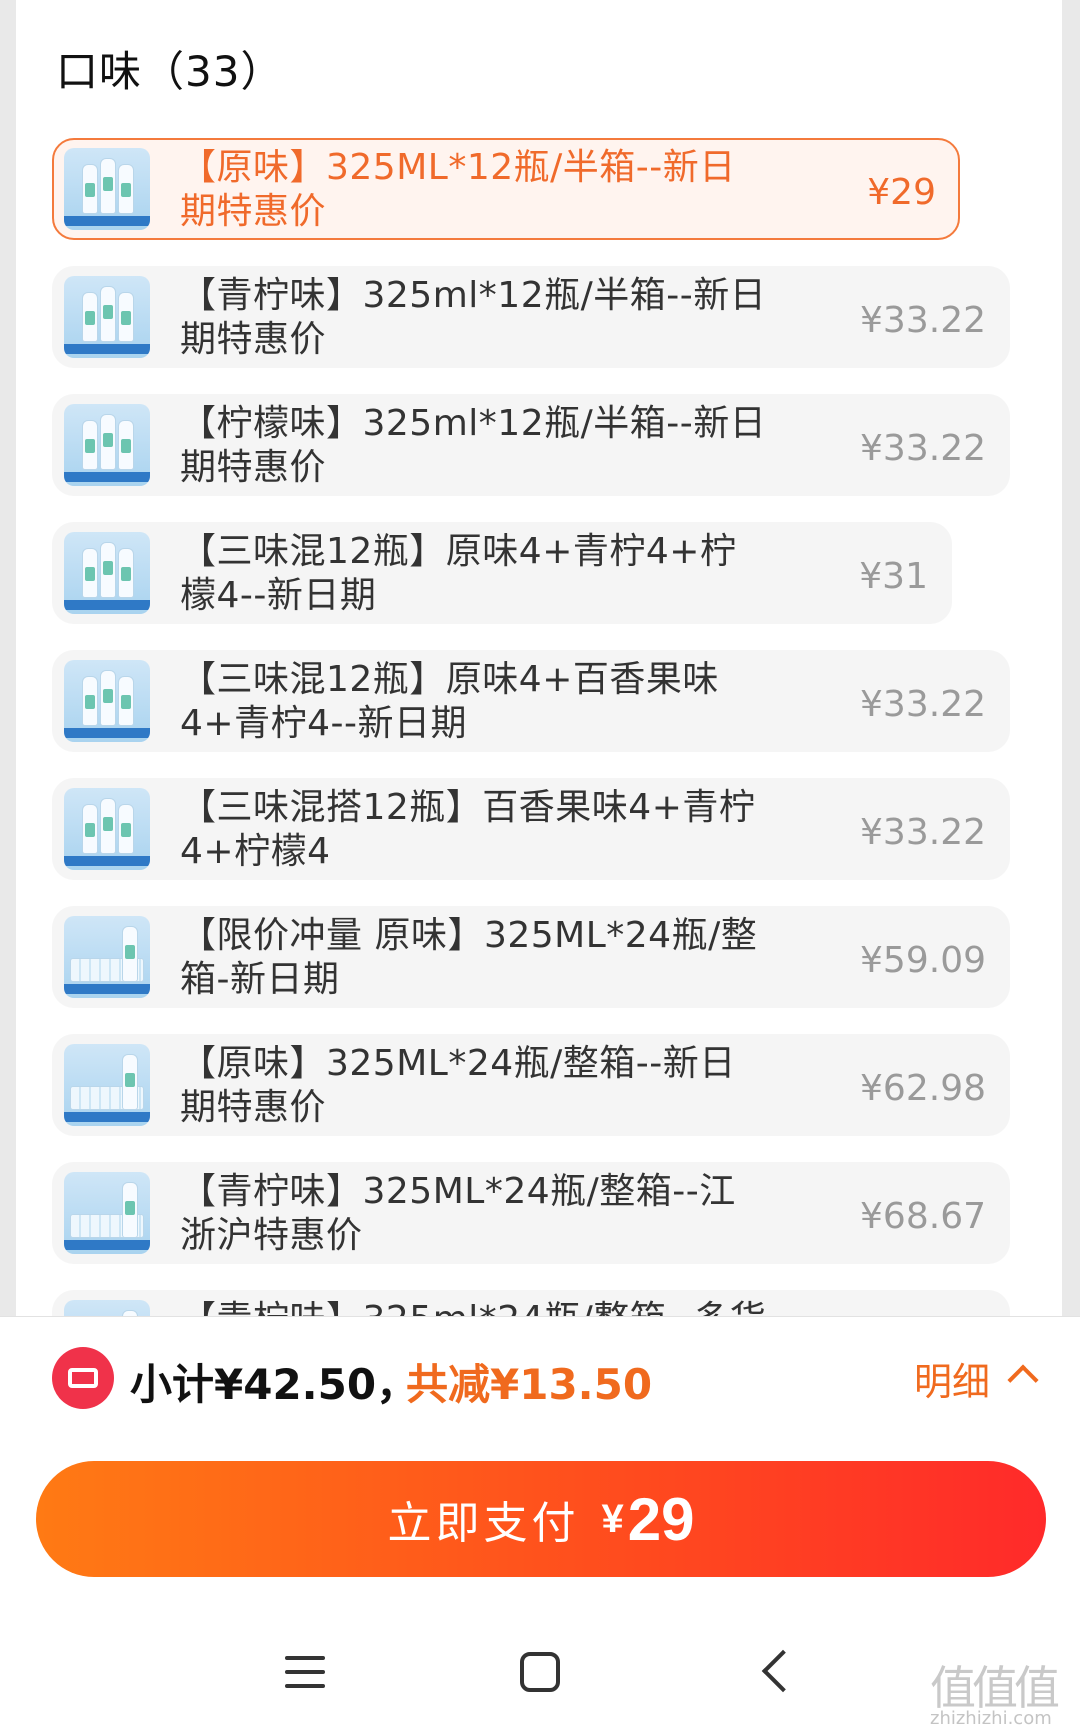 This screenshot has width=1080, height=1736. What do you see at coordinates (469, 957) in the screenshot?
I see `option-name: 【限价冲量 原味】325ML*24瓶/整箱-新日期` at bounding box center [469, 957].